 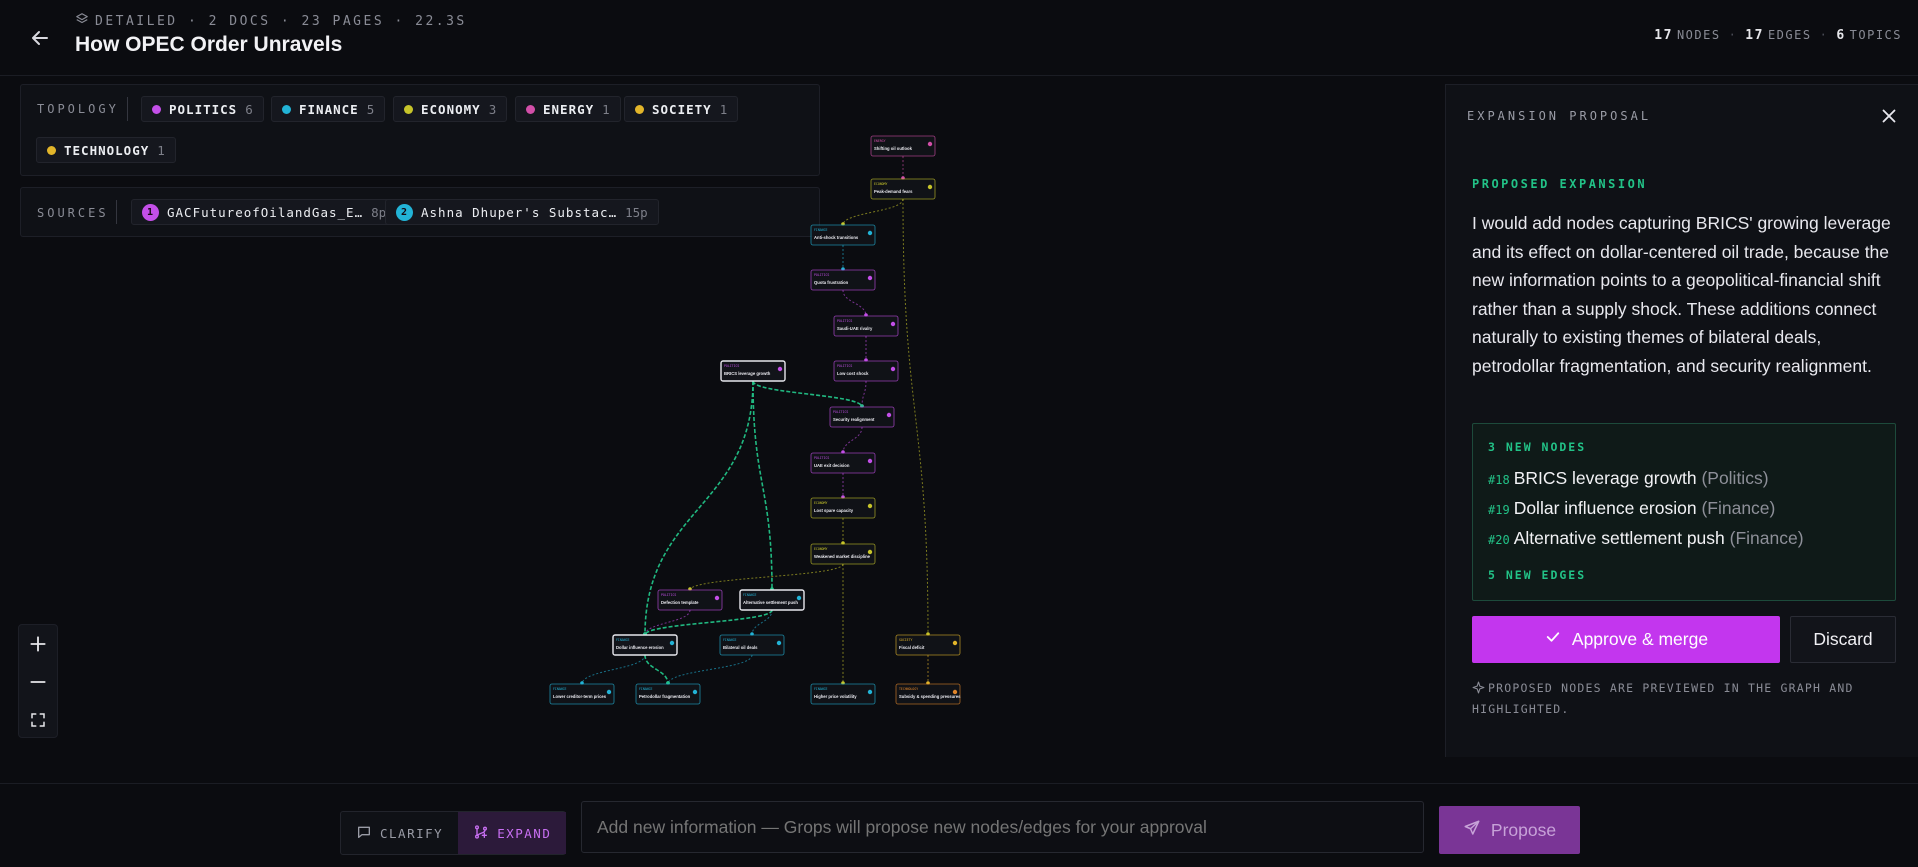 I want to click on politics-dot-icon, so click(x=156, y=109).